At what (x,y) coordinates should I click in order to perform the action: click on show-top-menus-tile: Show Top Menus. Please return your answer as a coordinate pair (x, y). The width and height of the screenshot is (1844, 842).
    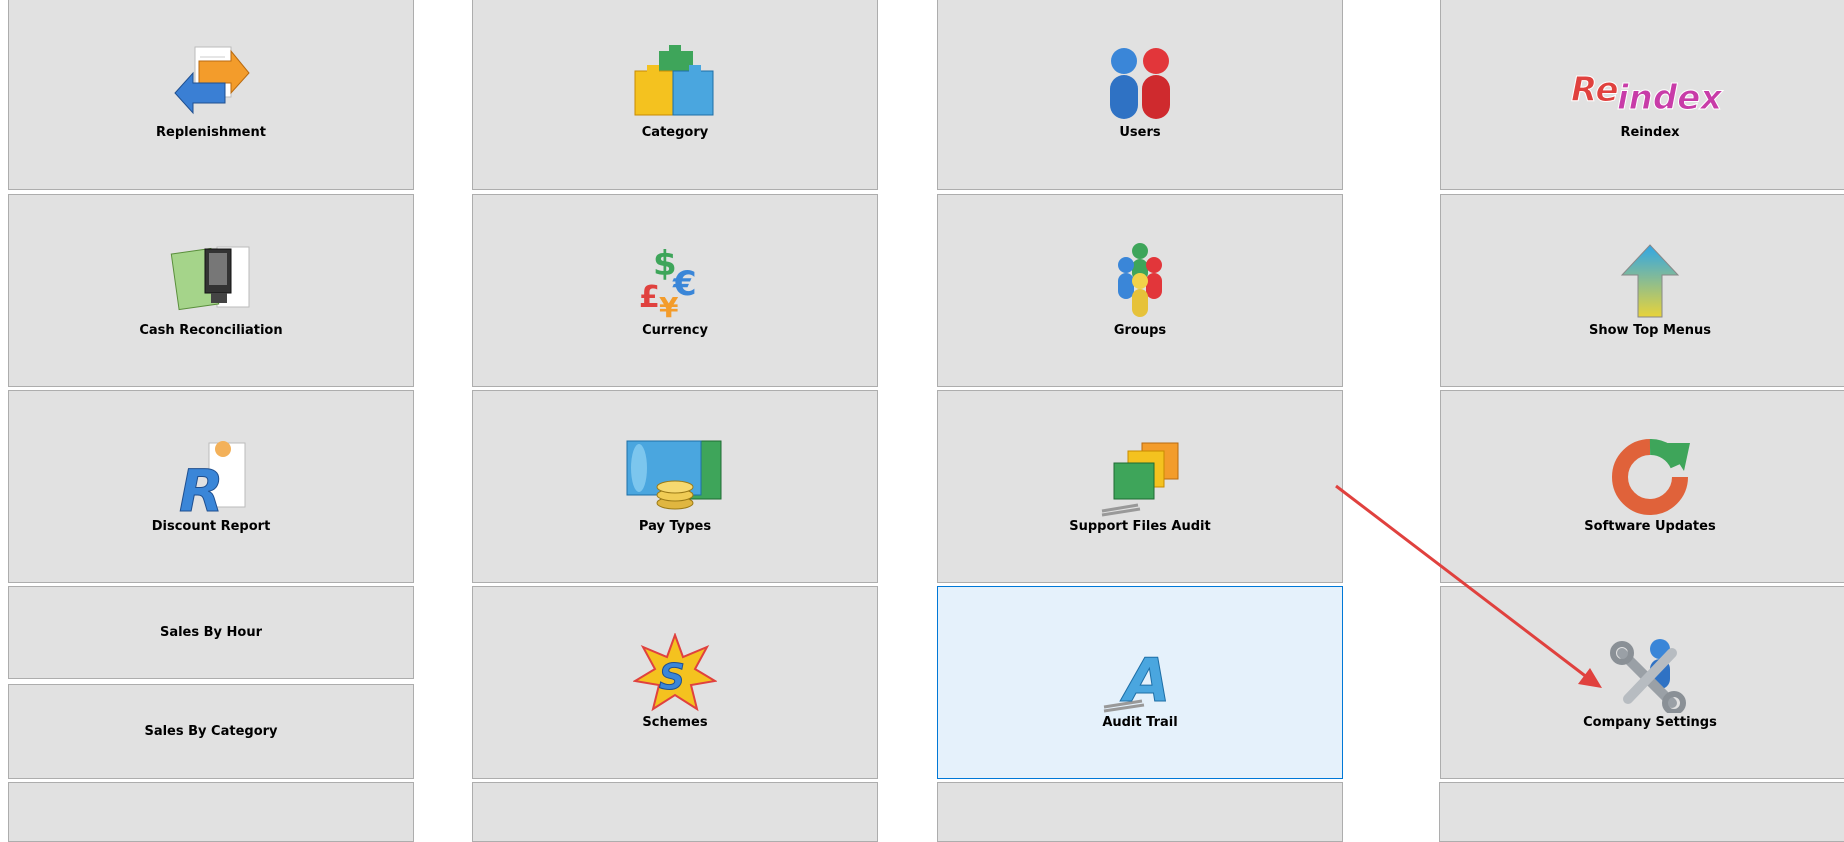
    Looking at the image, I should click on (1642, 290).